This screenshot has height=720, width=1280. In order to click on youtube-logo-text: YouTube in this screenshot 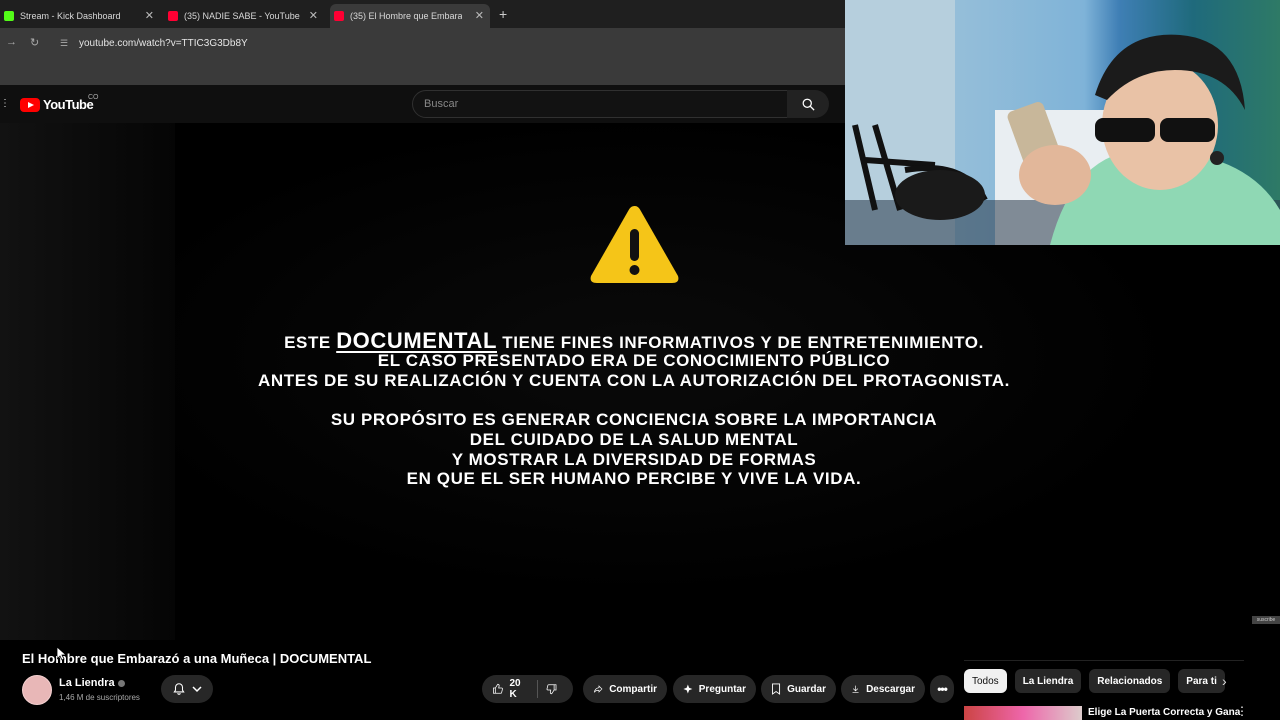, I will do `click(68, 104)`.